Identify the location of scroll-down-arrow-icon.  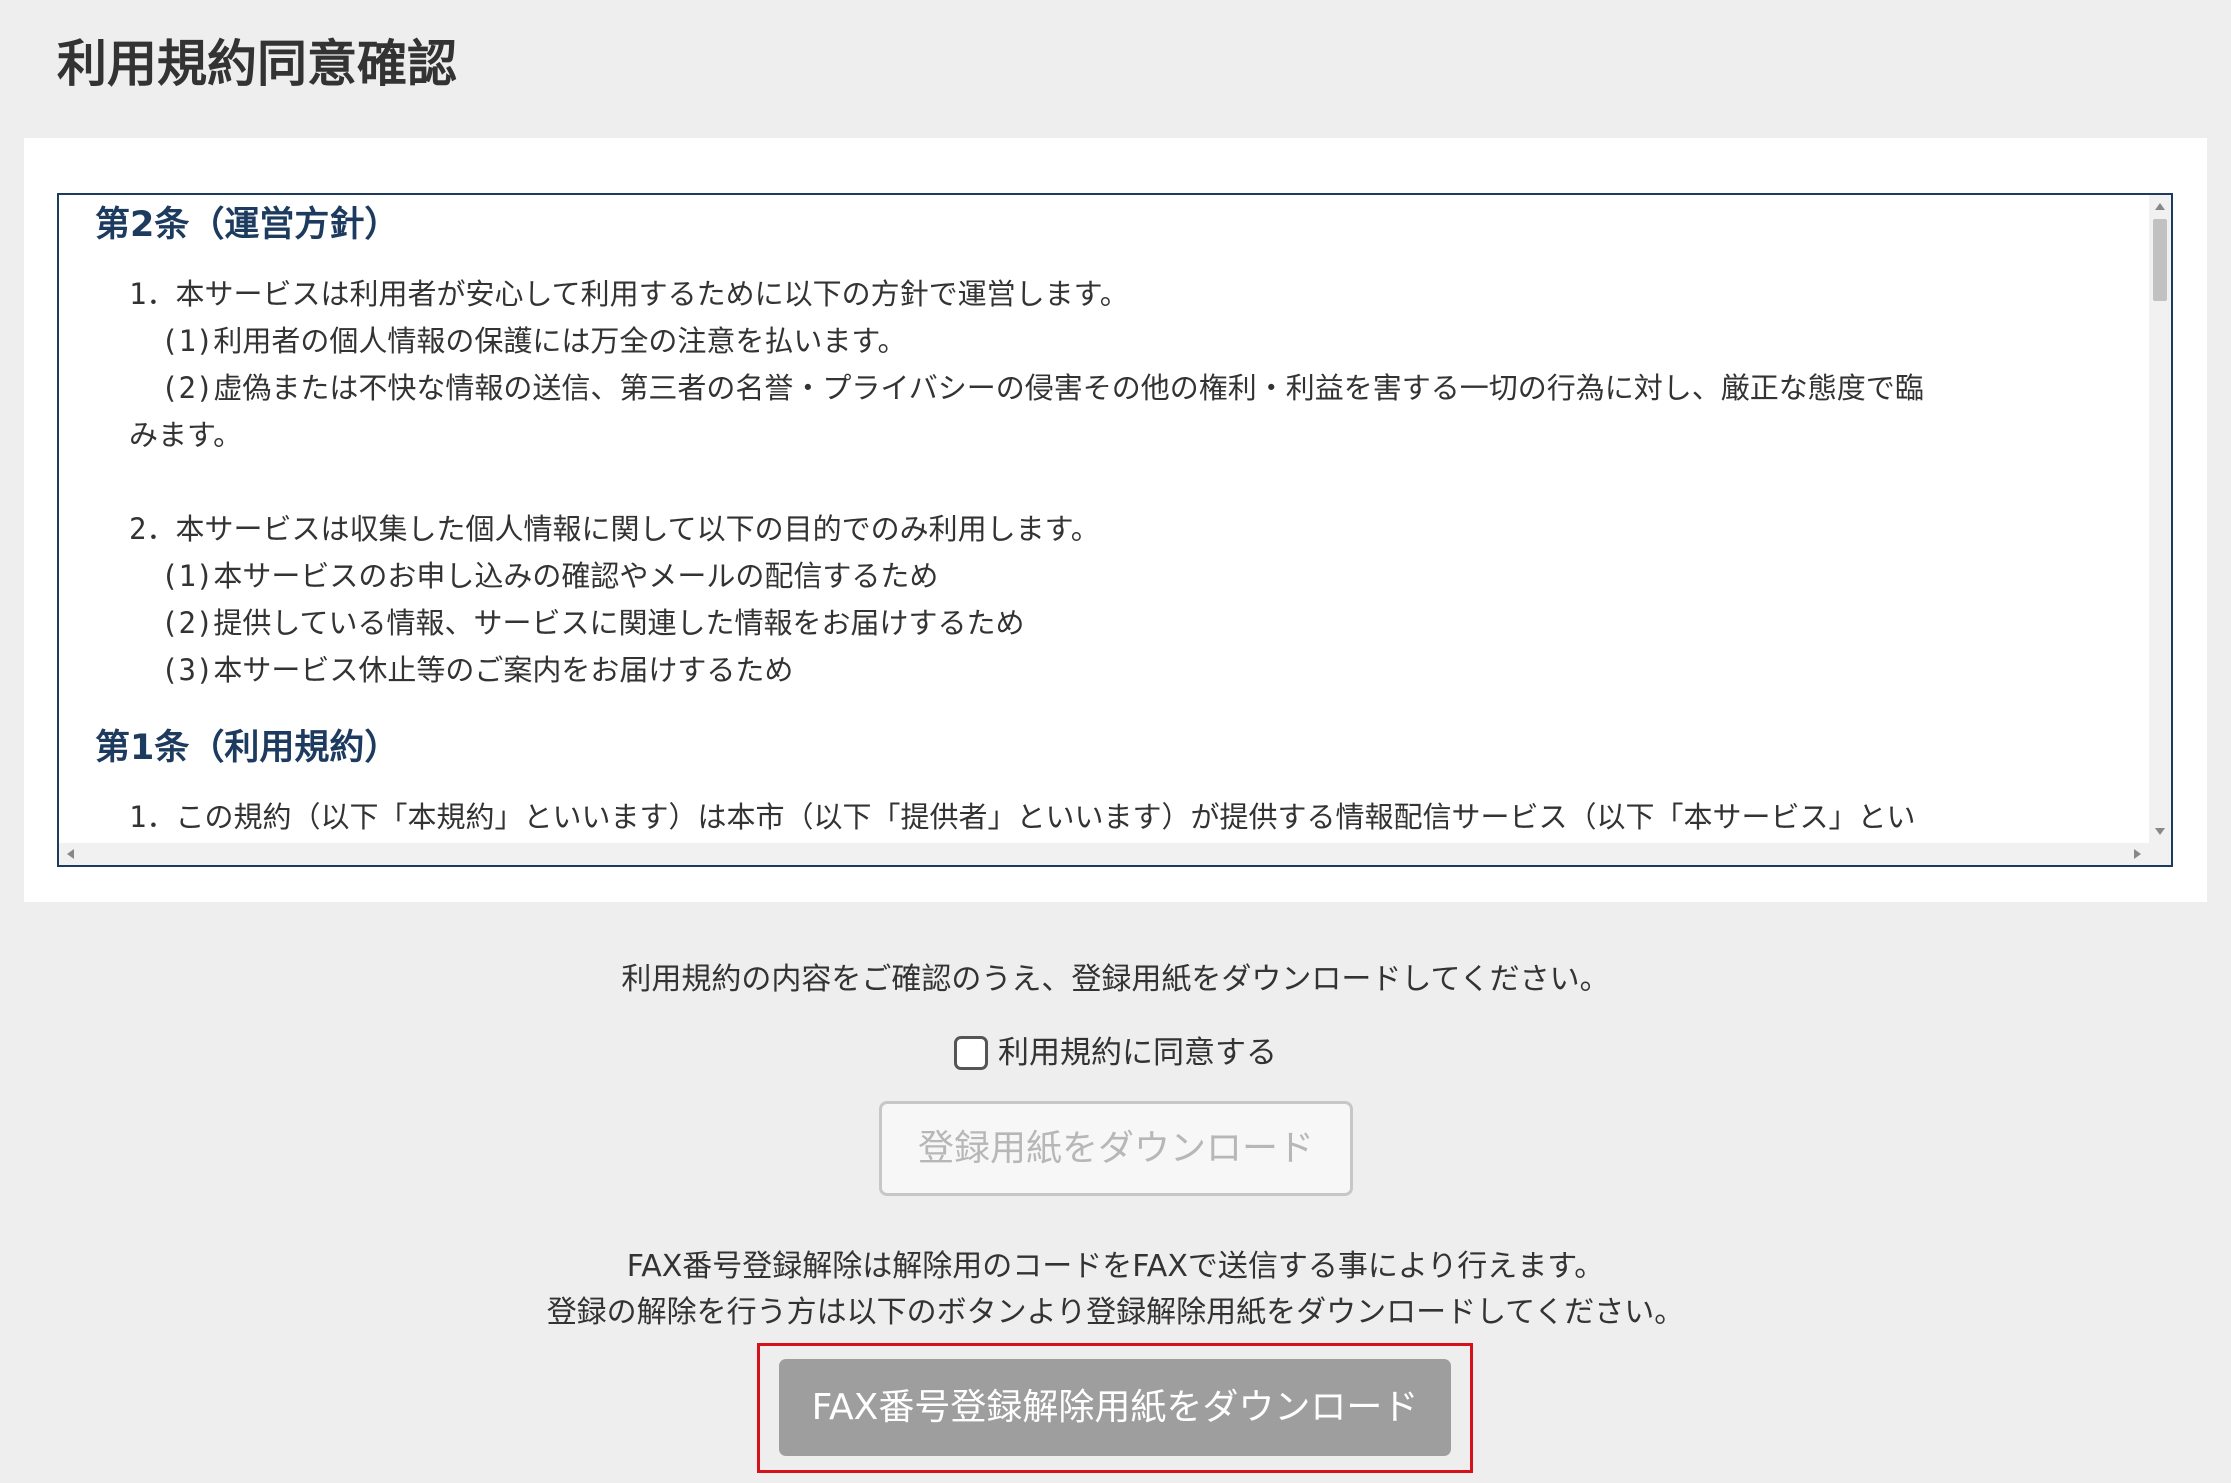
(2160, 831).